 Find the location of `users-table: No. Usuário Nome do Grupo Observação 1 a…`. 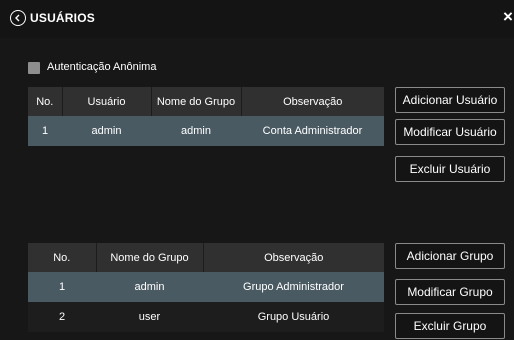

users-table: No. Usuário Nome do Grupo Observação 1 a… is located at coordinates (206, 116).